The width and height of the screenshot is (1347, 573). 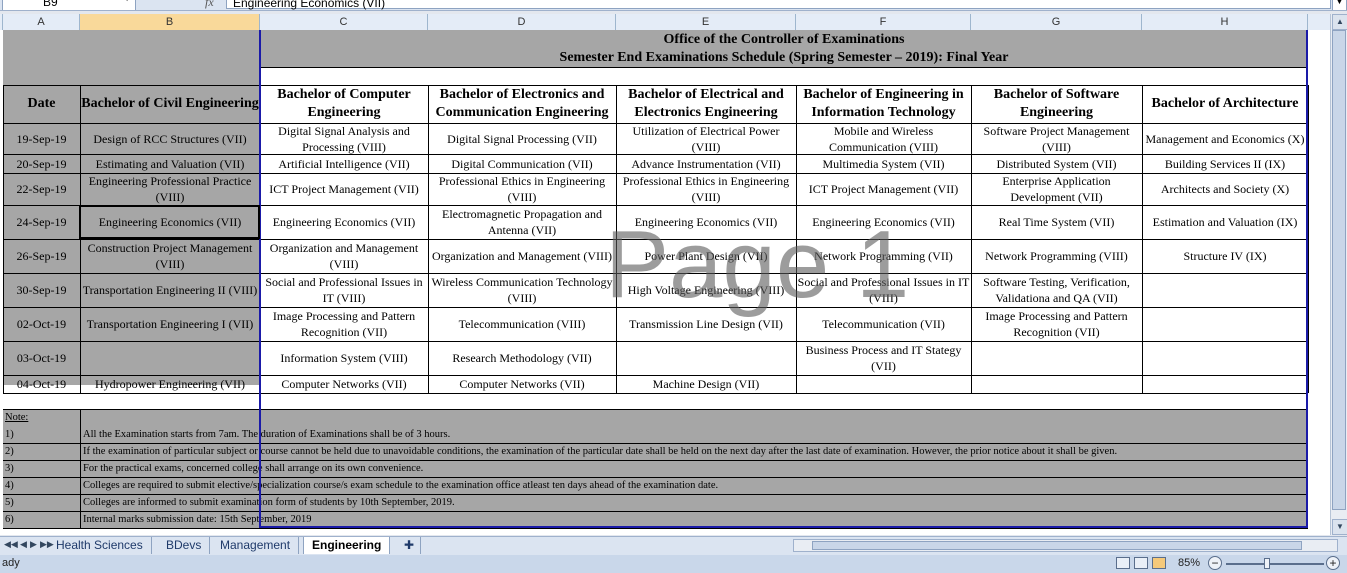 I want to click on next-sheet-icon: ▶, so click(x=33, y=544).